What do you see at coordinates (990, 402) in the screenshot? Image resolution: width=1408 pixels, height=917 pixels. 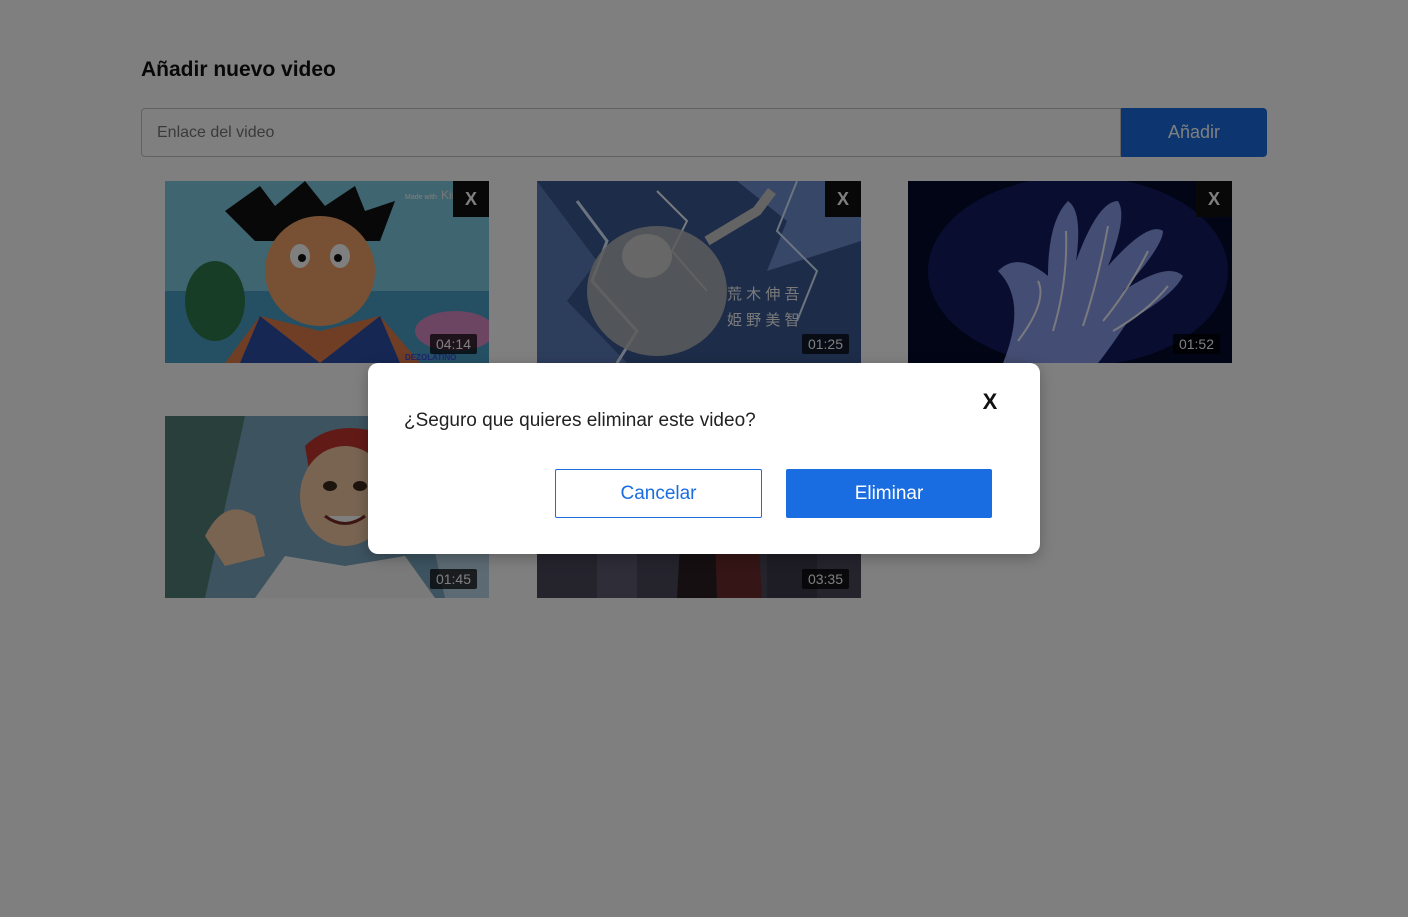 I see `close-dialog-button: X` at bounding box center [990, 402].